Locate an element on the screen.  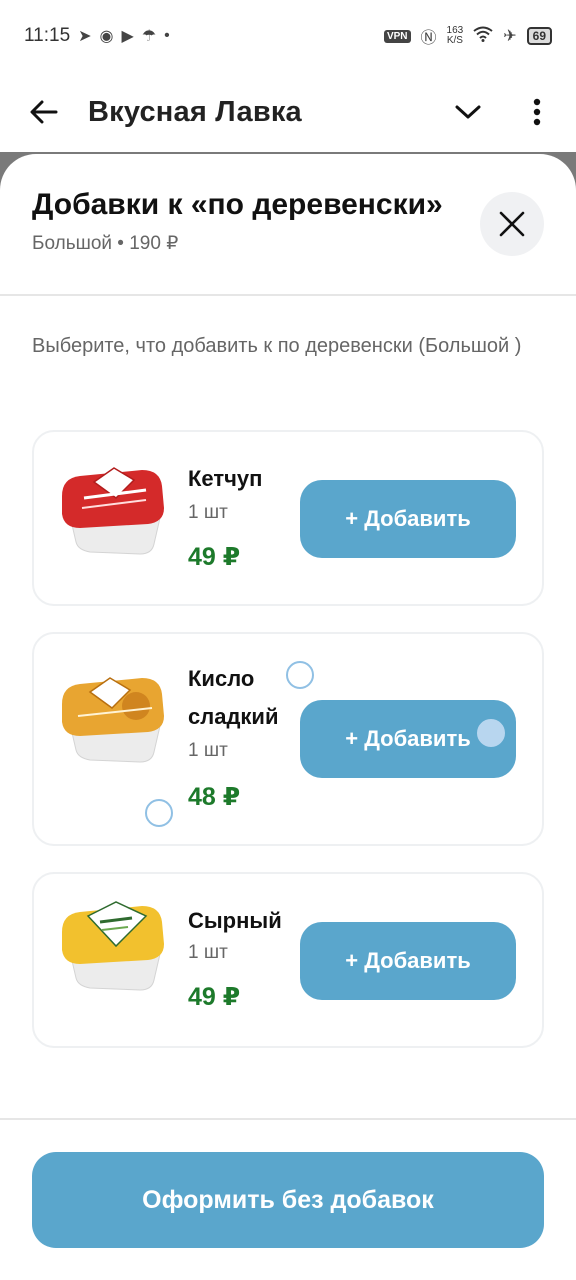
addon-card-ketchup: Кетчуп 1 шт 49 ₽ + Добавить is located at coordinates (288, 518).